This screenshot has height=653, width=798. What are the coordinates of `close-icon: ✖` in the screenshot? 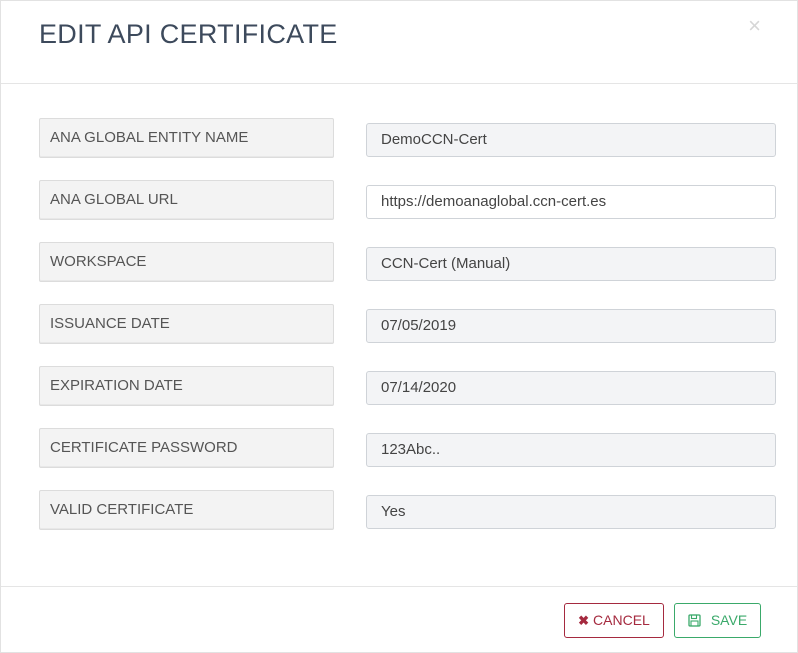 It's located at (584, 620).